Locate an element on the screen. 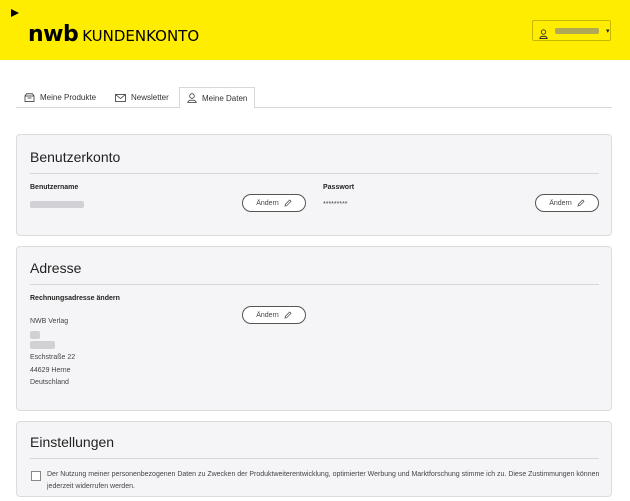  address-country: Deutschland is located at coordinates (49, 382).